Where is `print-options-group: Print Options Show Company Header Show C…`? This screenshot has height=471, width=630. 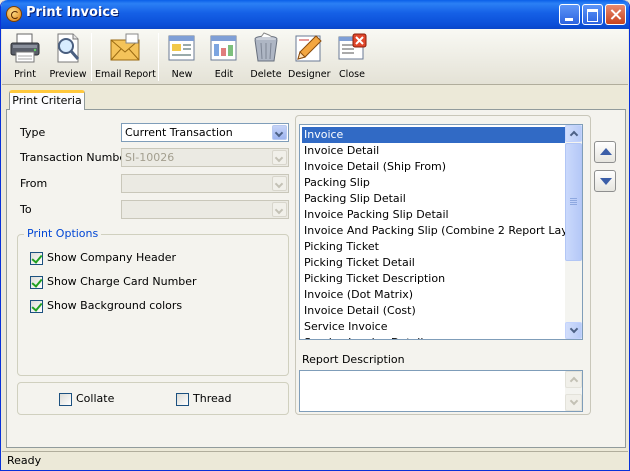 print-options-group: Print Options Show Company Header Show C… is located at coordinates (153, 301).